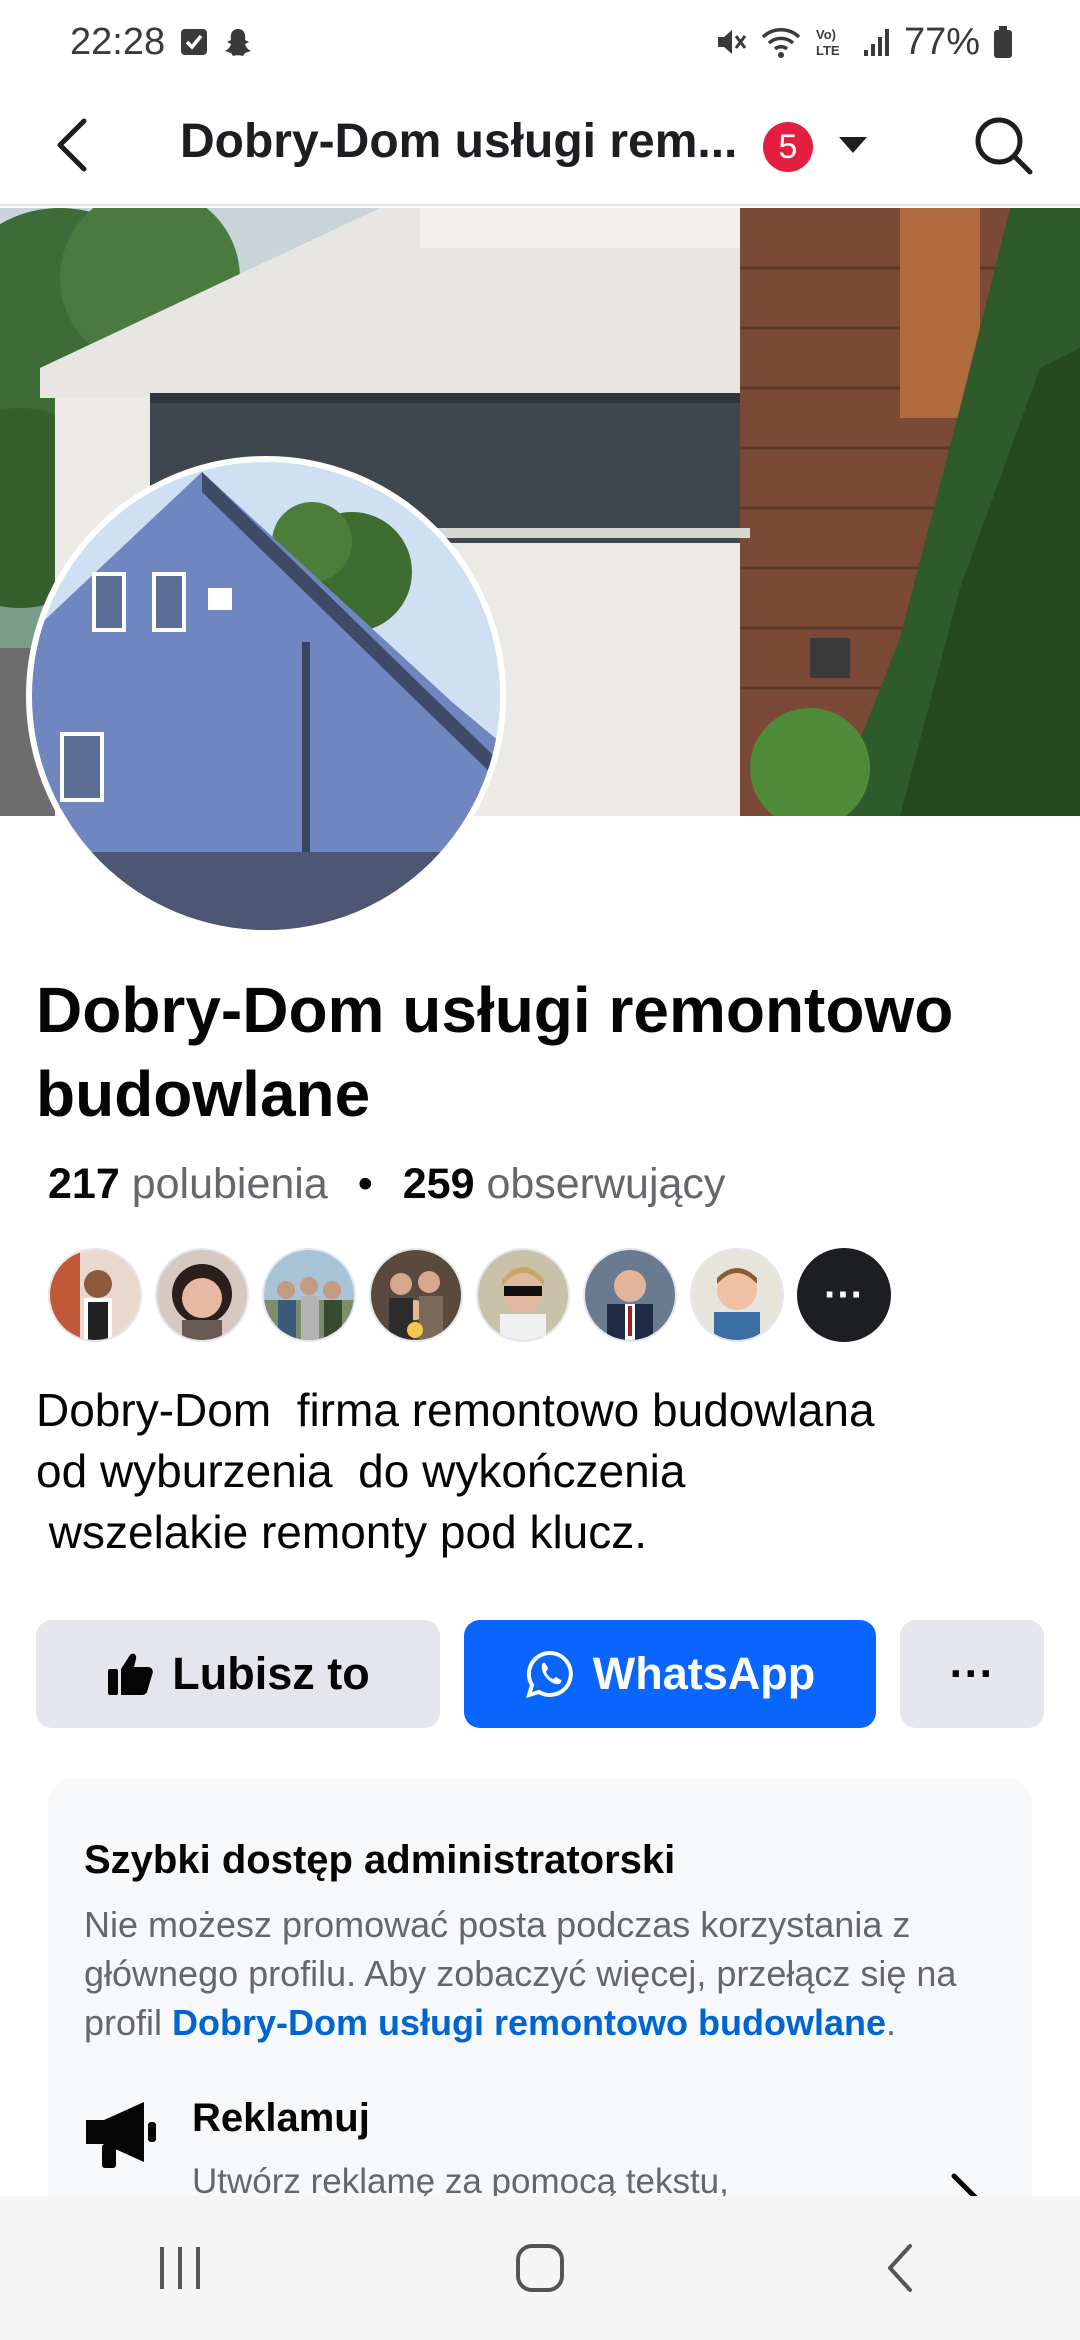 The height and width of the screenshot is (2340, 1080). Describe the element at coordinates (194, 42) in the screenshot. I see `checkbox-notification-icon` at that location.